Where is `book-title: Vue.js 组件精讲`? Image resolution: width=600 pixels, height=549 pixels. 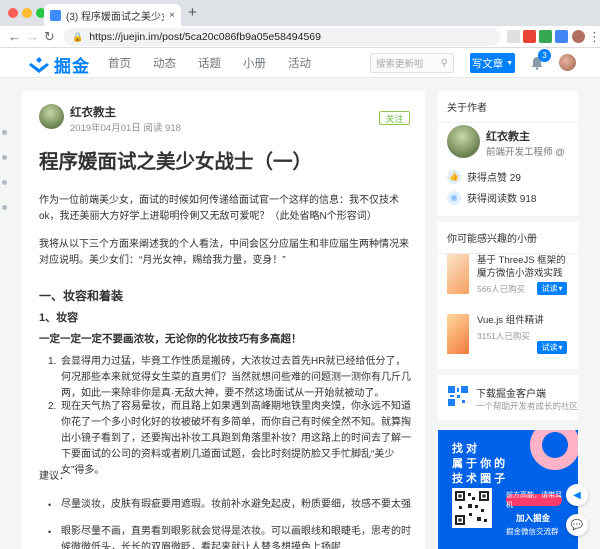 book-title: Vue.js 组件精讲 is located at coordinates (524, 320).